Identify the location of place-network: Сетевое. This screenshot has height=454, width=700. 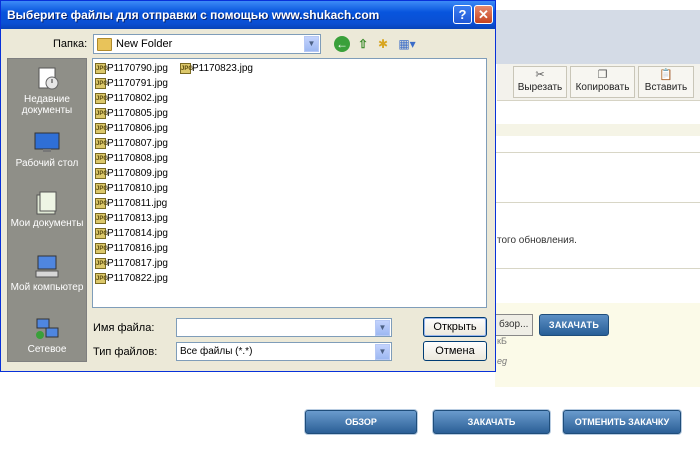
(47, 336).